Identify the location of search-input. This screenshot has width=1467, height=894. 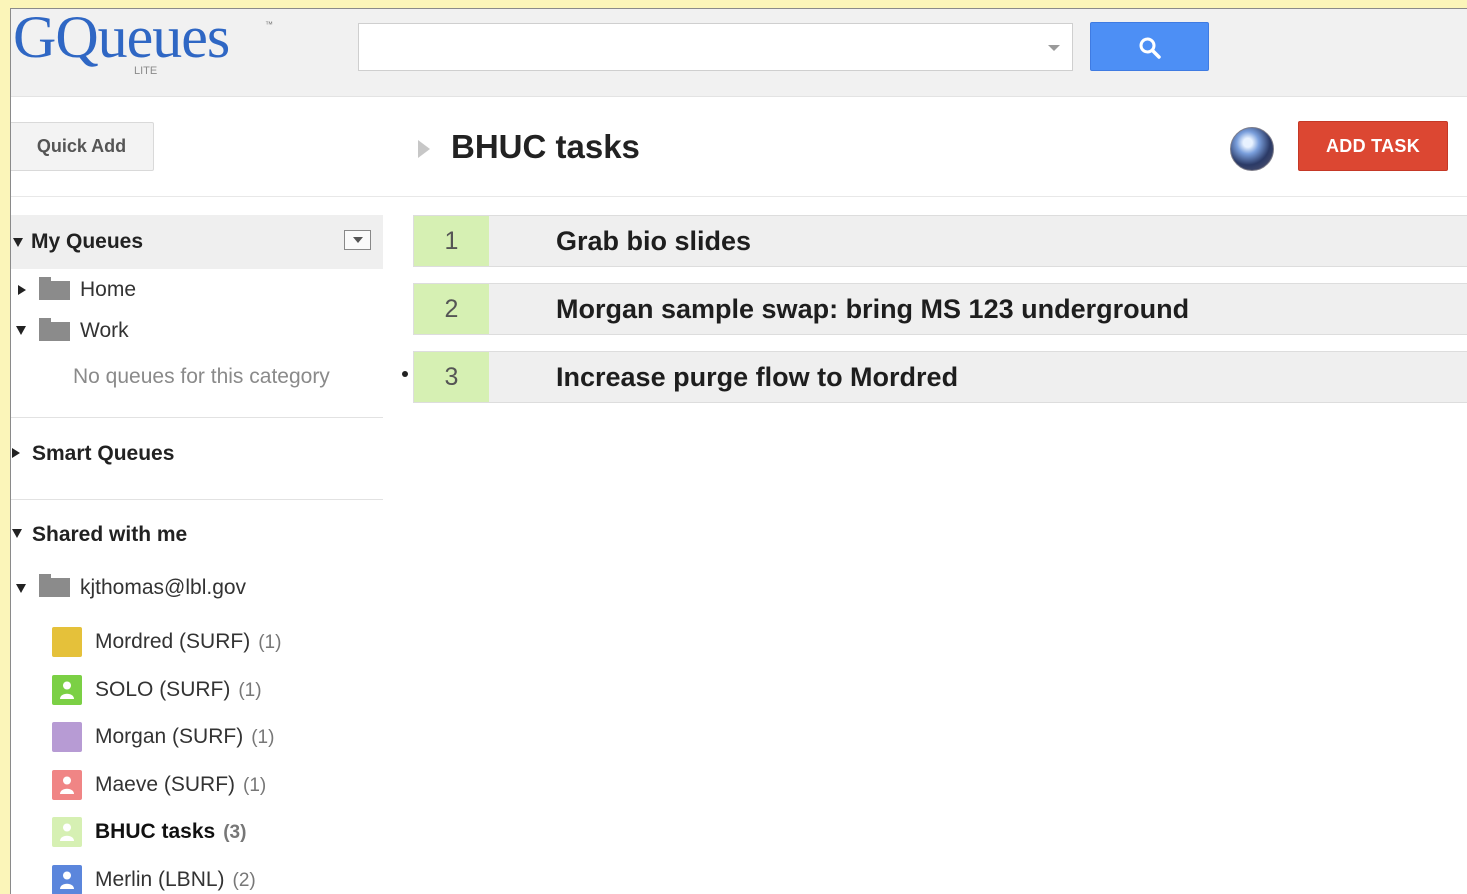
(715, 47).